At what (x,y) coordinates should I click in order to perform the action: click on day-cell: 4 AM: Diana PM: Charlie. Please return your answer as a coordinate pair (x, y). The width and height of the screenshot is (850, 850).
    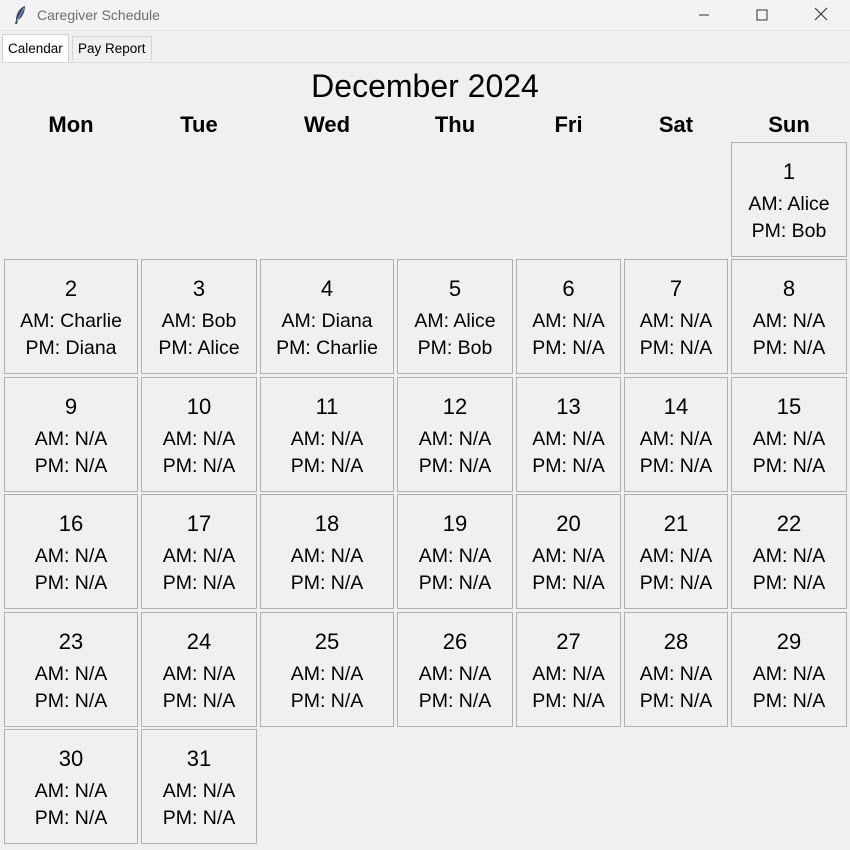
    Looking at the image, I should click on (327, 316).